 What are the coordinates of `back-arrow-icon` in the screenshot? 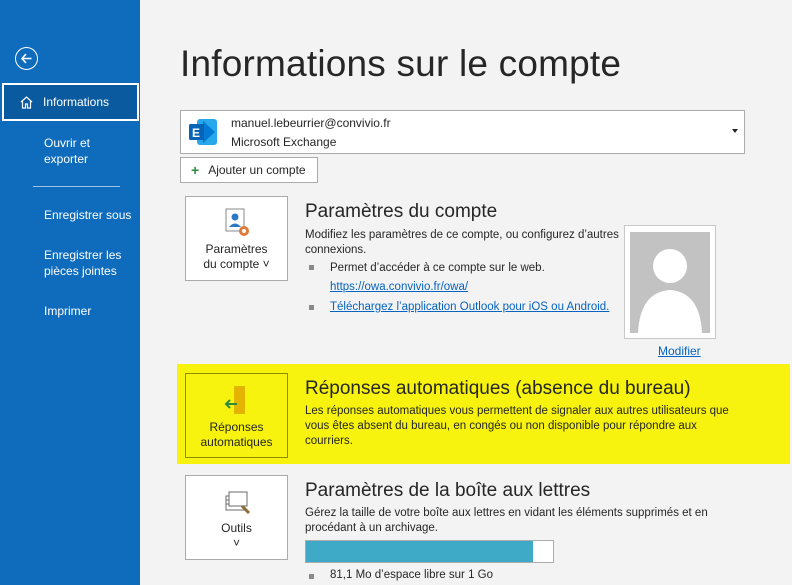 It's located at (26, 58).